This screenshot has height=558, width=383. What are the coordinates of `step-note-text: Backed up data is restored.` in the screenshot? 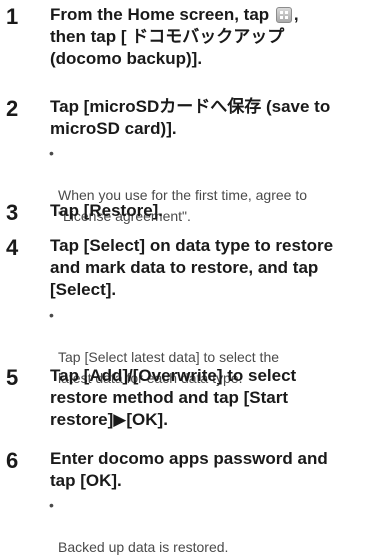 It's located at (143, 547).